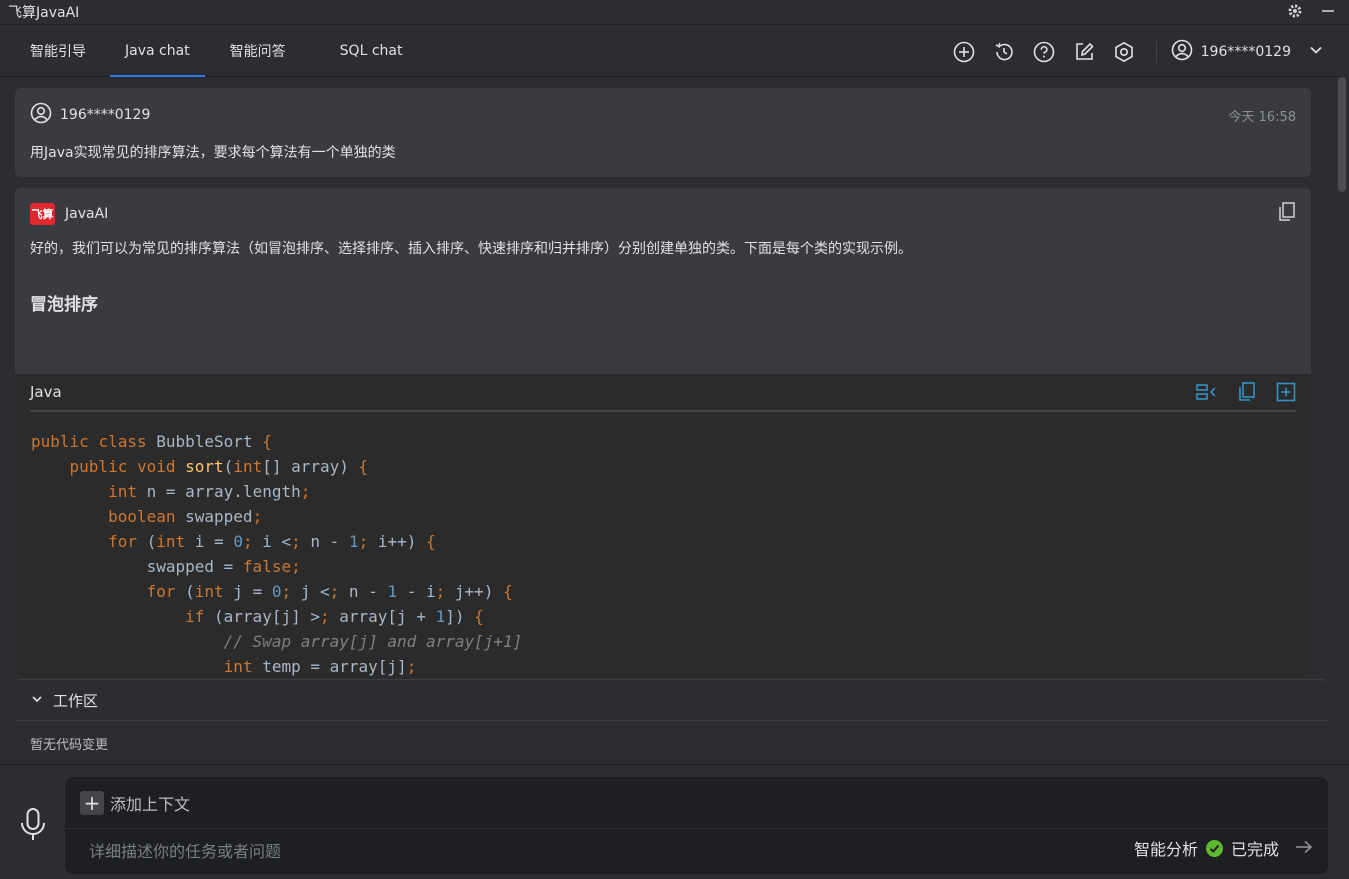 The width and height of the screenshot is (1349, 879). Describe the element at coordinates (1207, 392) in the screenshot. I see `insert-code-icon` at that location.